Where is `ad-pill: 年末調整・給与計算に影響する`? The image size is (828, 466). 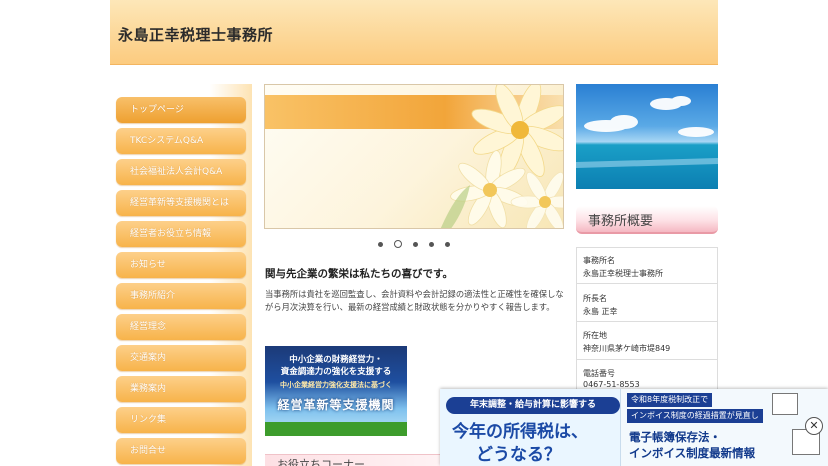 ad-pill: 年末調整・給与計算に影響する is located at coordinates (533, 405).